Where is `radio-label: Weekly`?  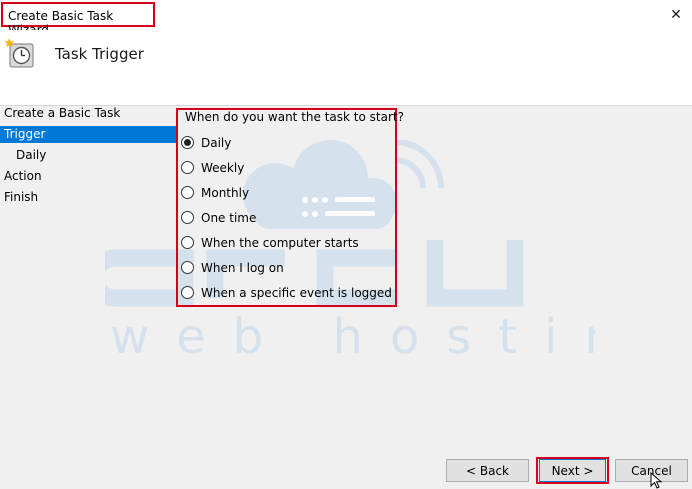 radio-label: Weekly is located at coordinates (223, 167).